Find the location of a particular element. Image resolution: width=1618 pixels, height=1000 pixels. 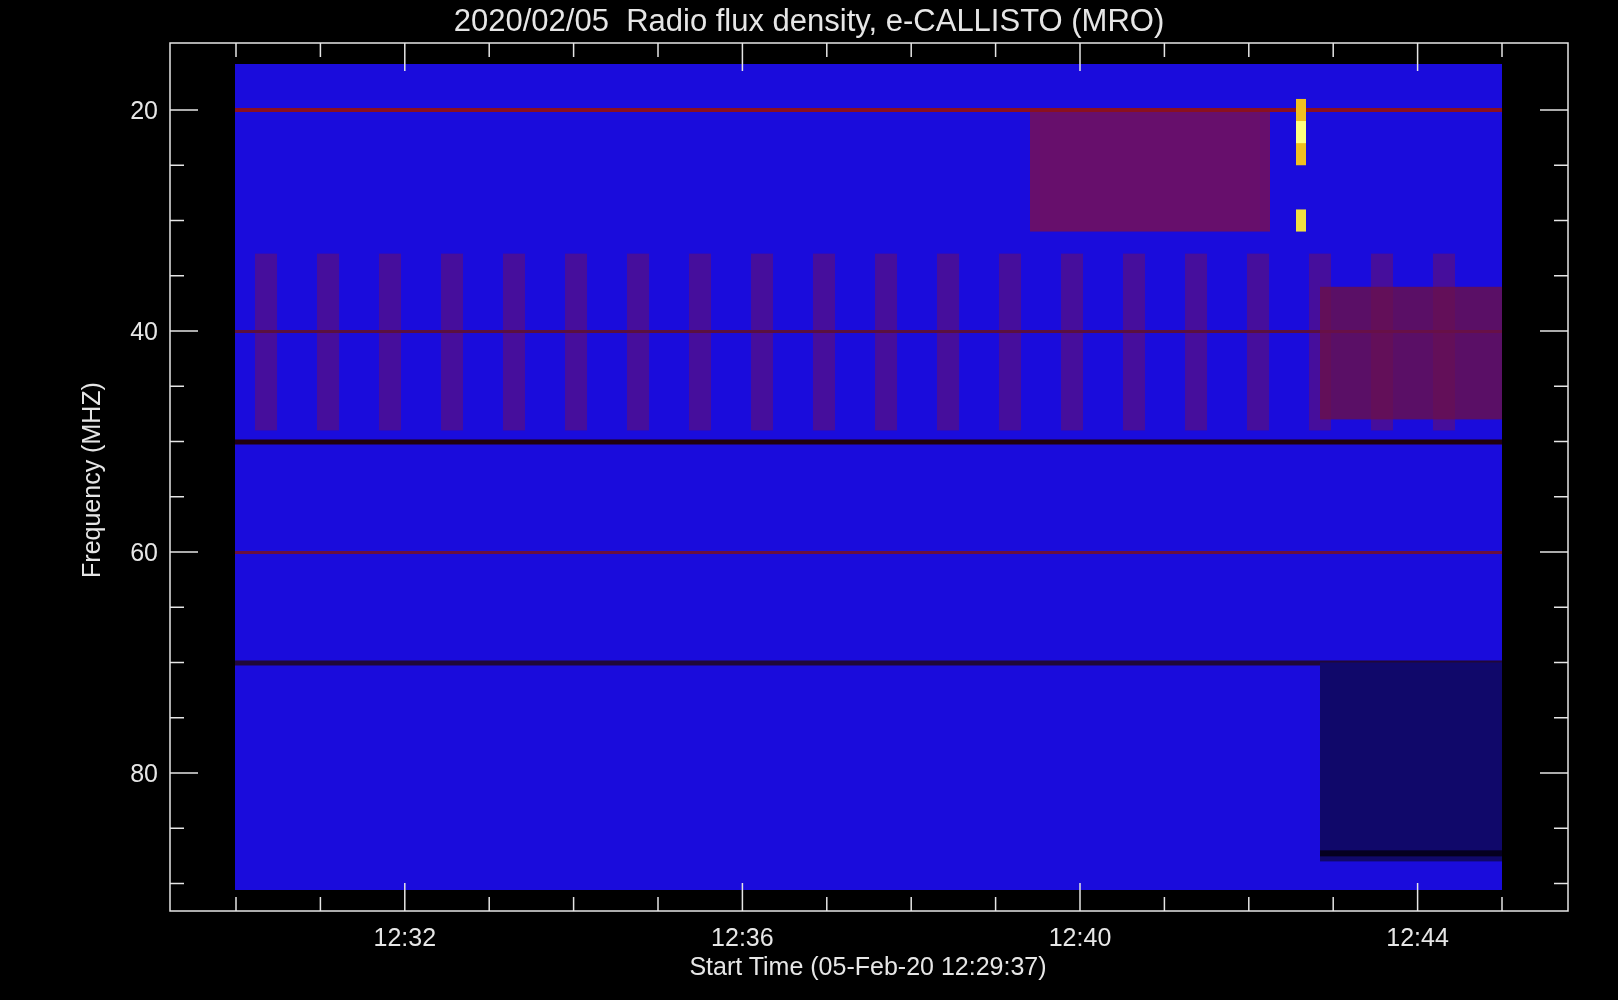

x-axis-label: Start Time (05-Feb-20 12:29:37) is located at coordinates (868, 966).